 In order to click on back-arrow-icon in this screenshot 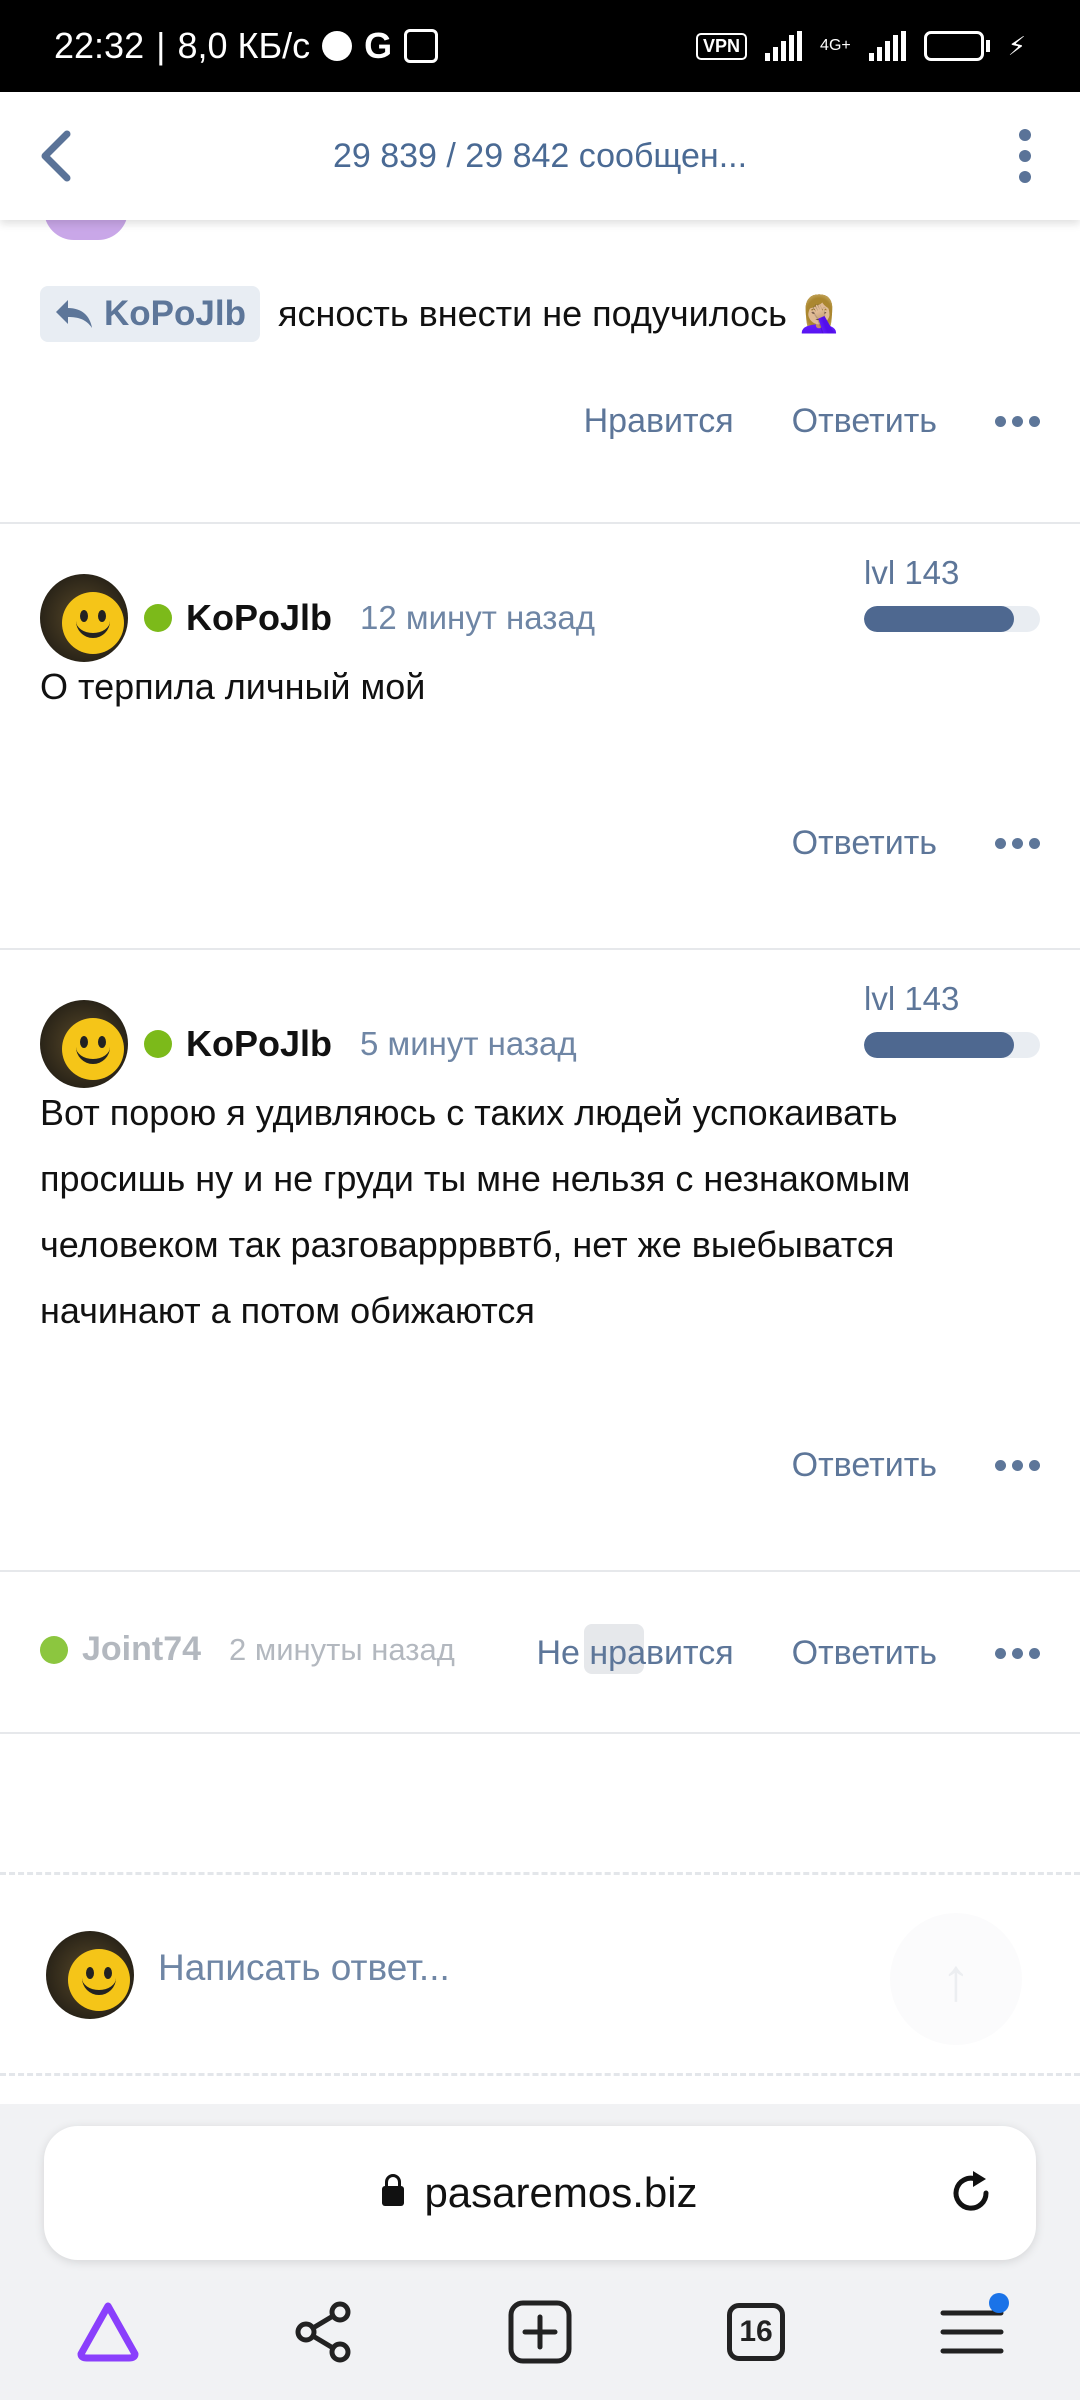, I will do `click(56, 156)`.